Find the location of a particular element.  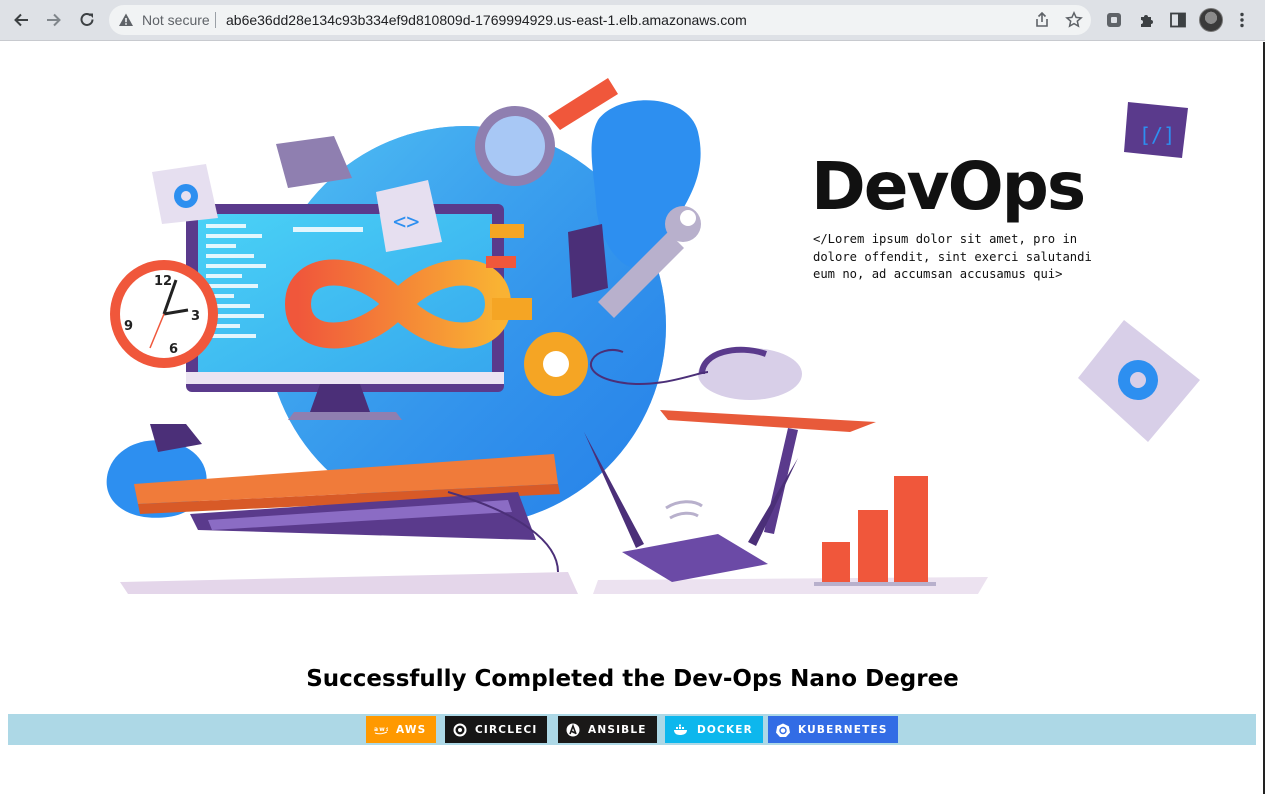

aws-icon: aws is located at coordinates (381, 730).